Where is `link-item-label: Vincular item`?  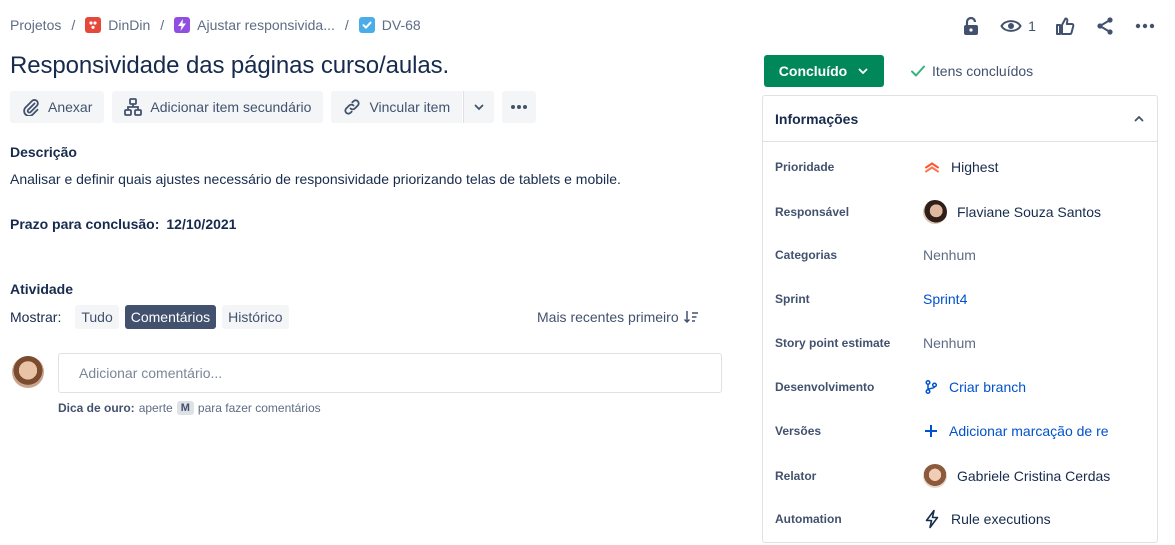
link-item-label: Vincular item is located at coordinates (410, 107).